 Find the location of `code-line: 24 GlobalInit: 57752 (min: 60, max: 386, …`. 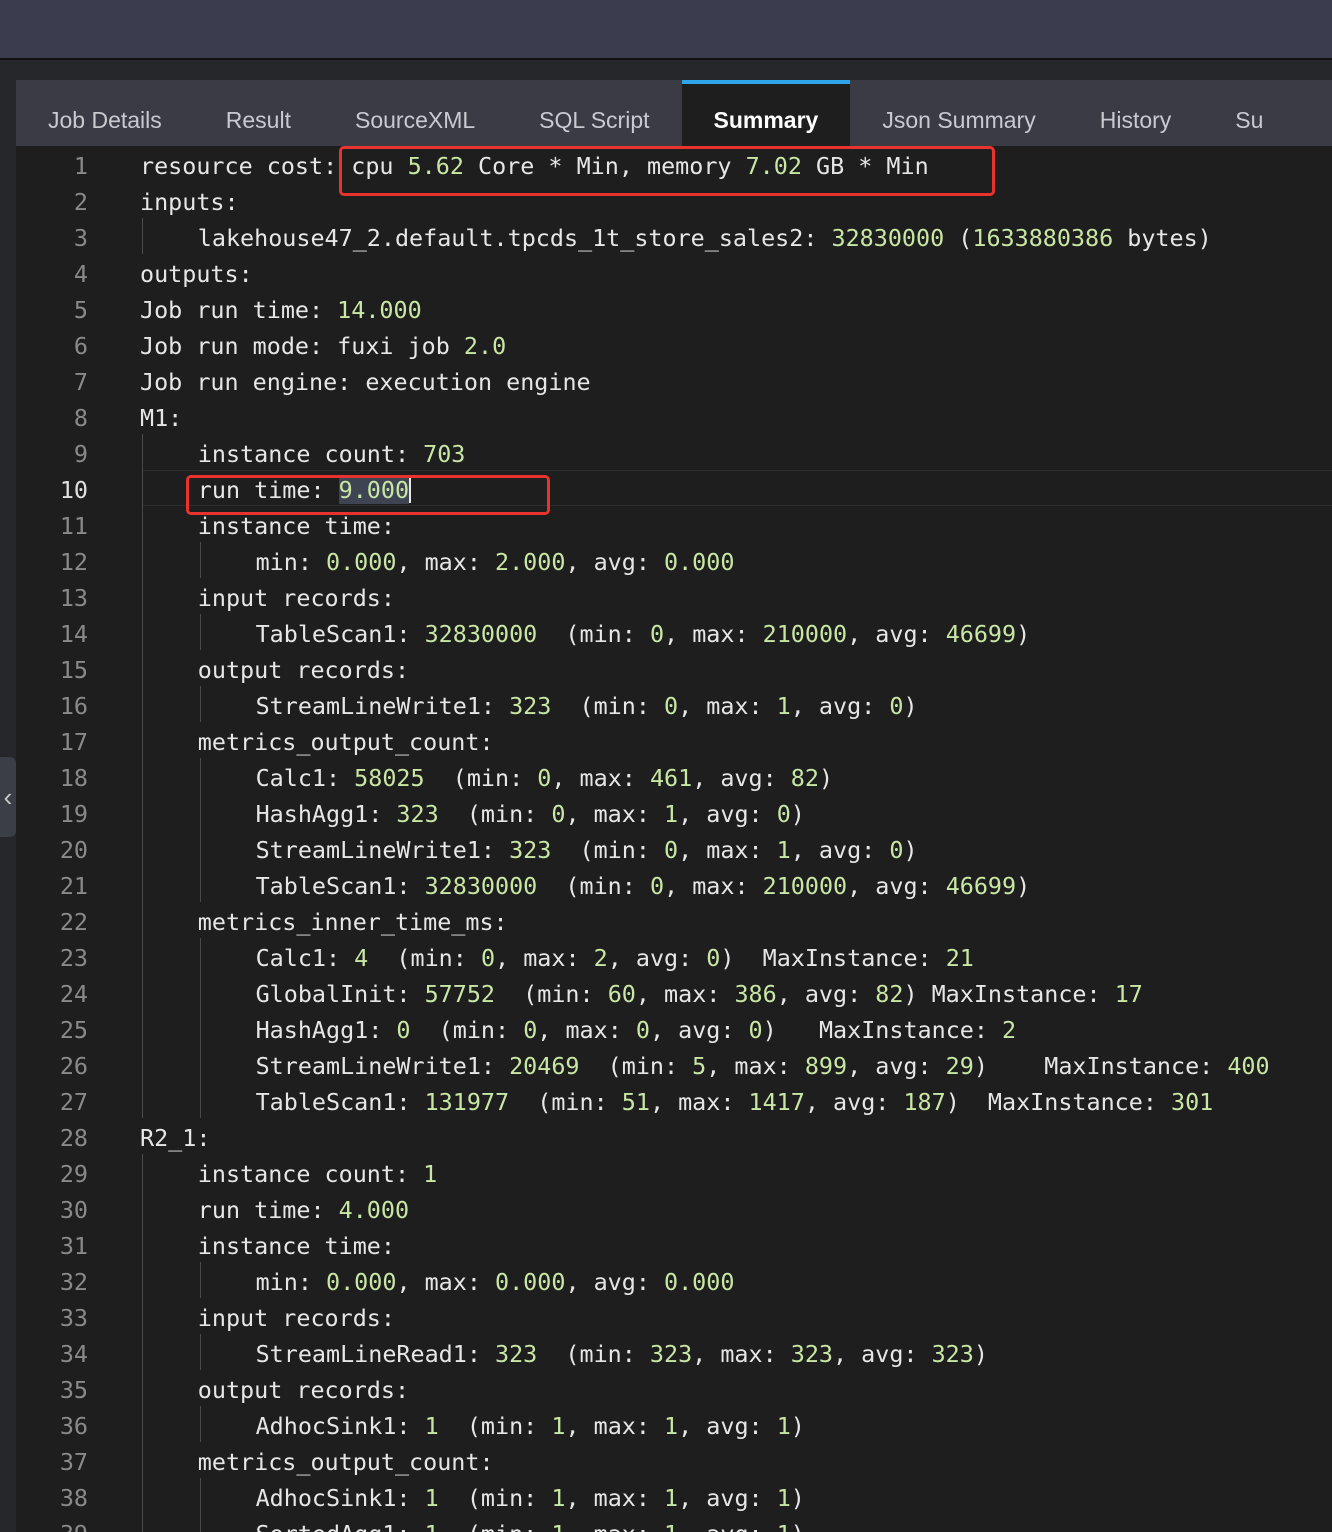

code-line: 24 GlobalInit: 57752 (min: 60, max: 386, … is located at coordinates (674, 992).